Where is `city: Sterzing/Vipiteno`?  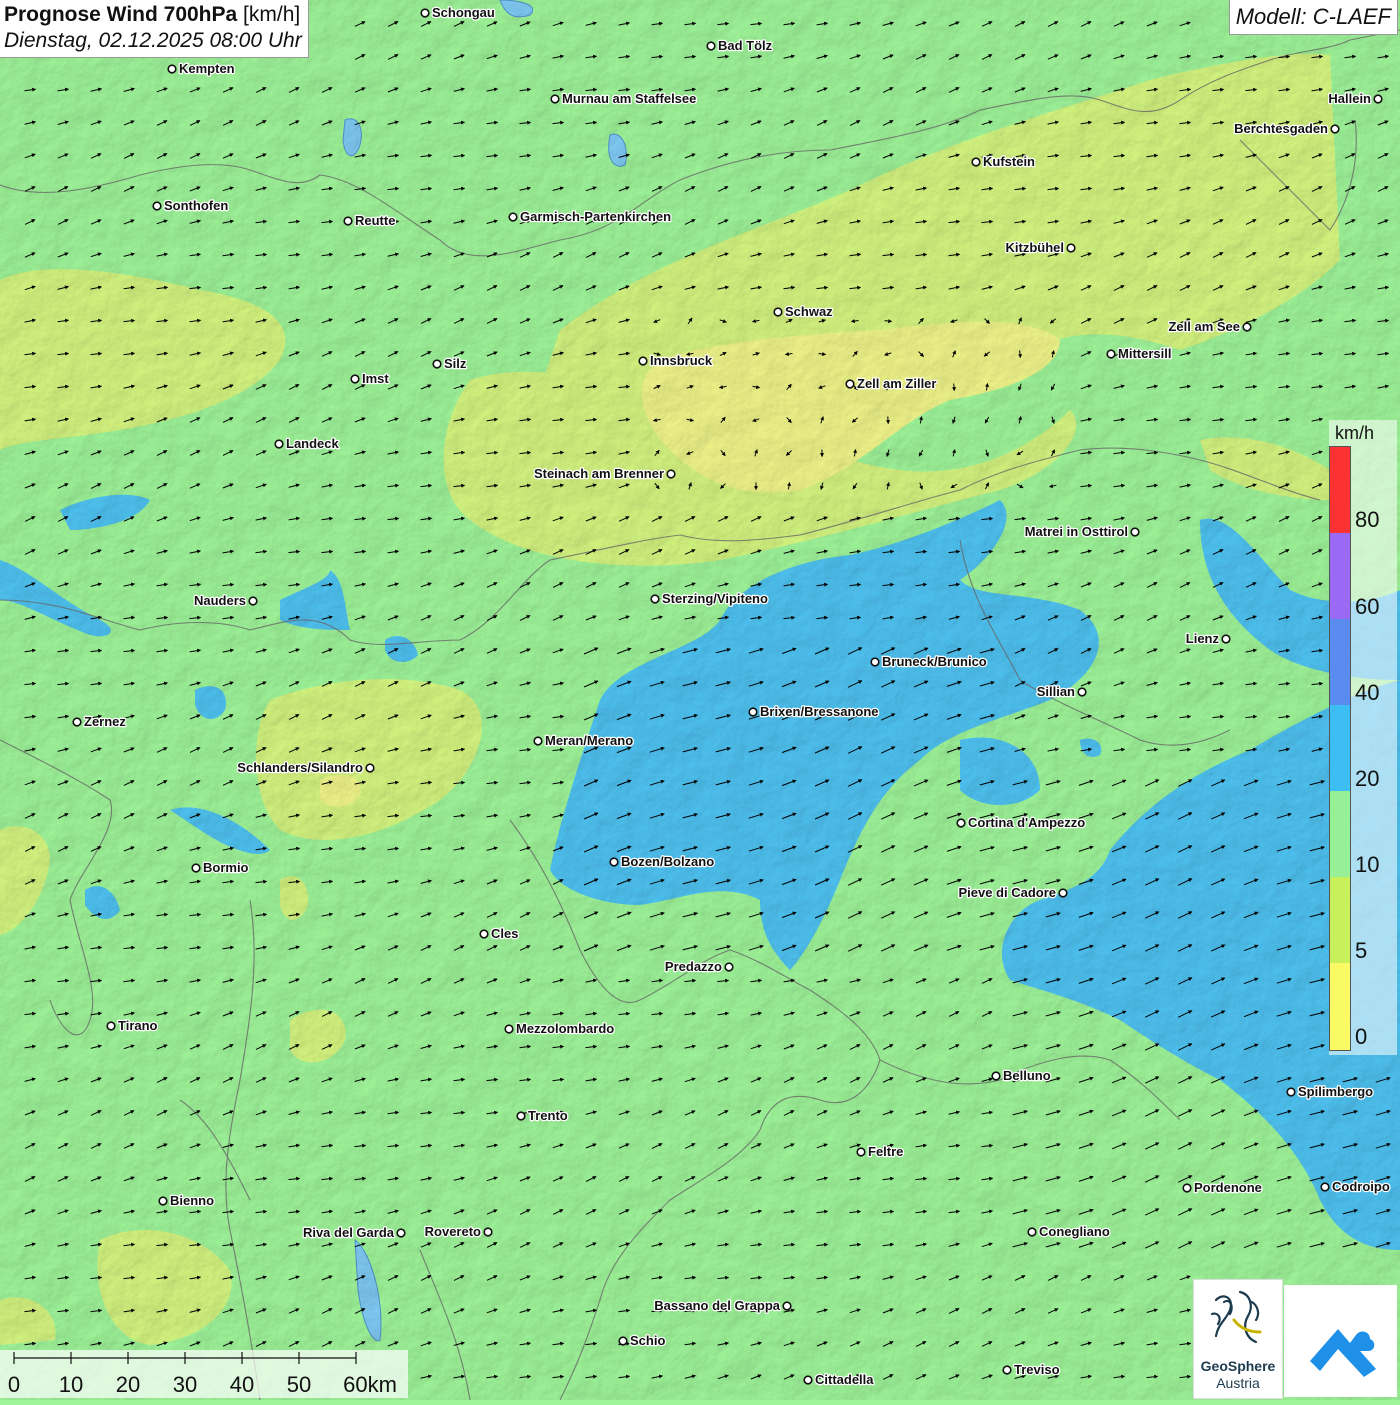 city: Sterzing/Vipiteno is located at coordinates (709, 598).